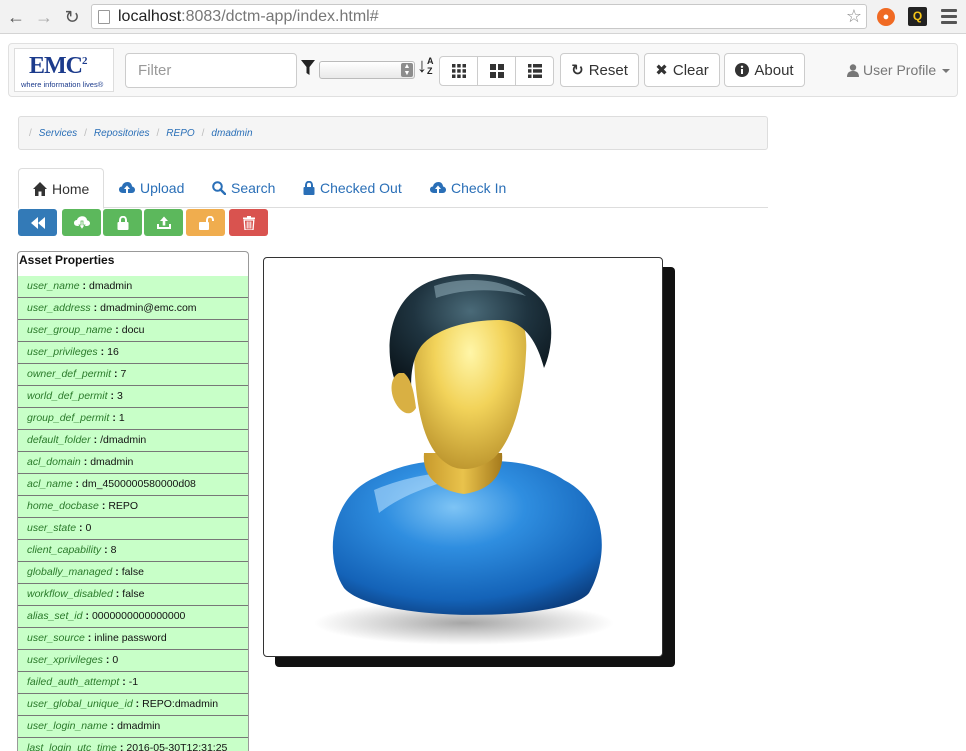 Image resolution: width=966 pixels, height=751 pixels. I want to click on large-grid-view-button, so click(496, 71).